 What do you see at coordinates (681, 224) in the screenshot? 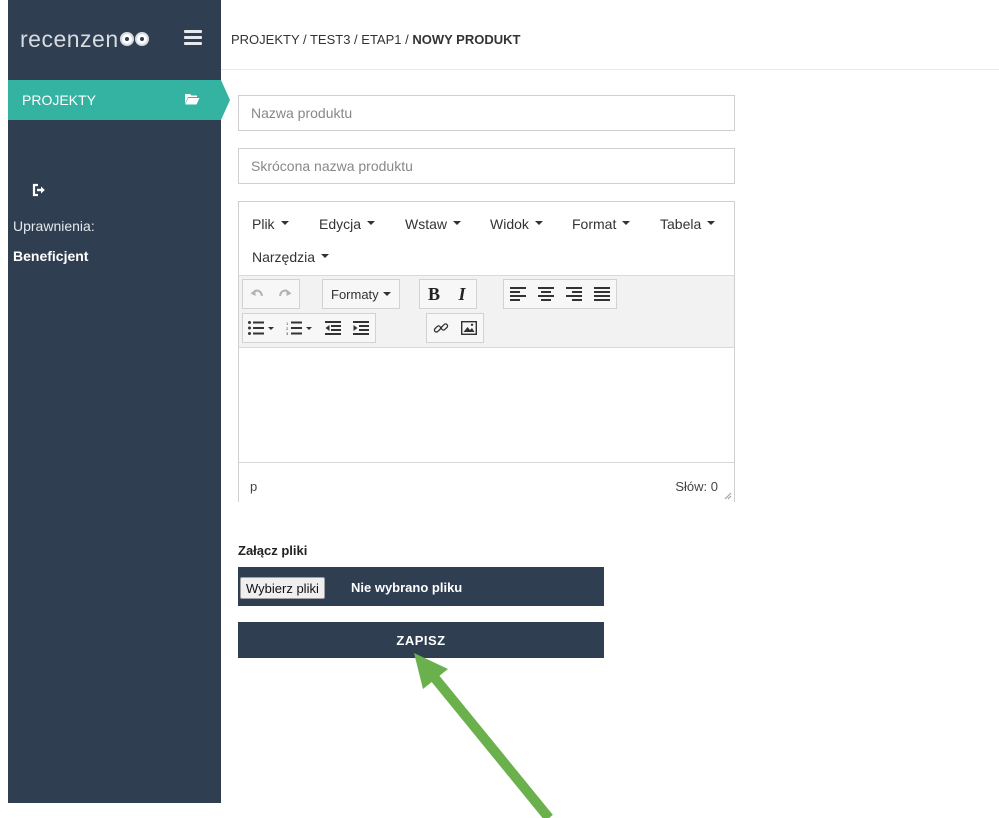
I see `menu-label: Tabela` at bounding box center [681, 224].